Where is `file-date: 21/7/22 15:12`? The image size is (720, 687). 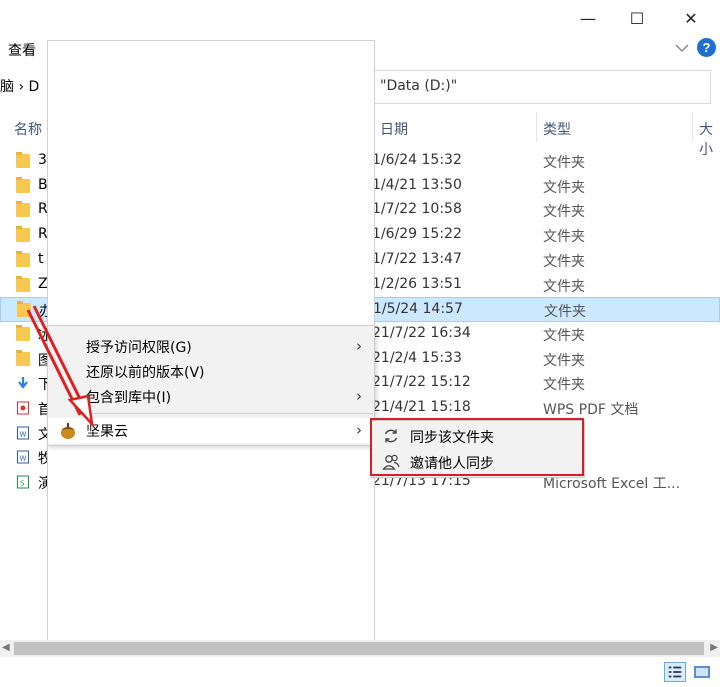 file-date: 21/7/22 15:12 is located at coordinates (421, 382).